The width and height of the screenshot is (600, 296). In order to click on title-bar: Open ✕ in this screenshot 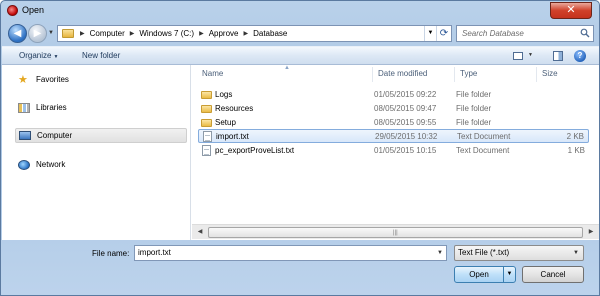, I will do `click(300, 11)`.